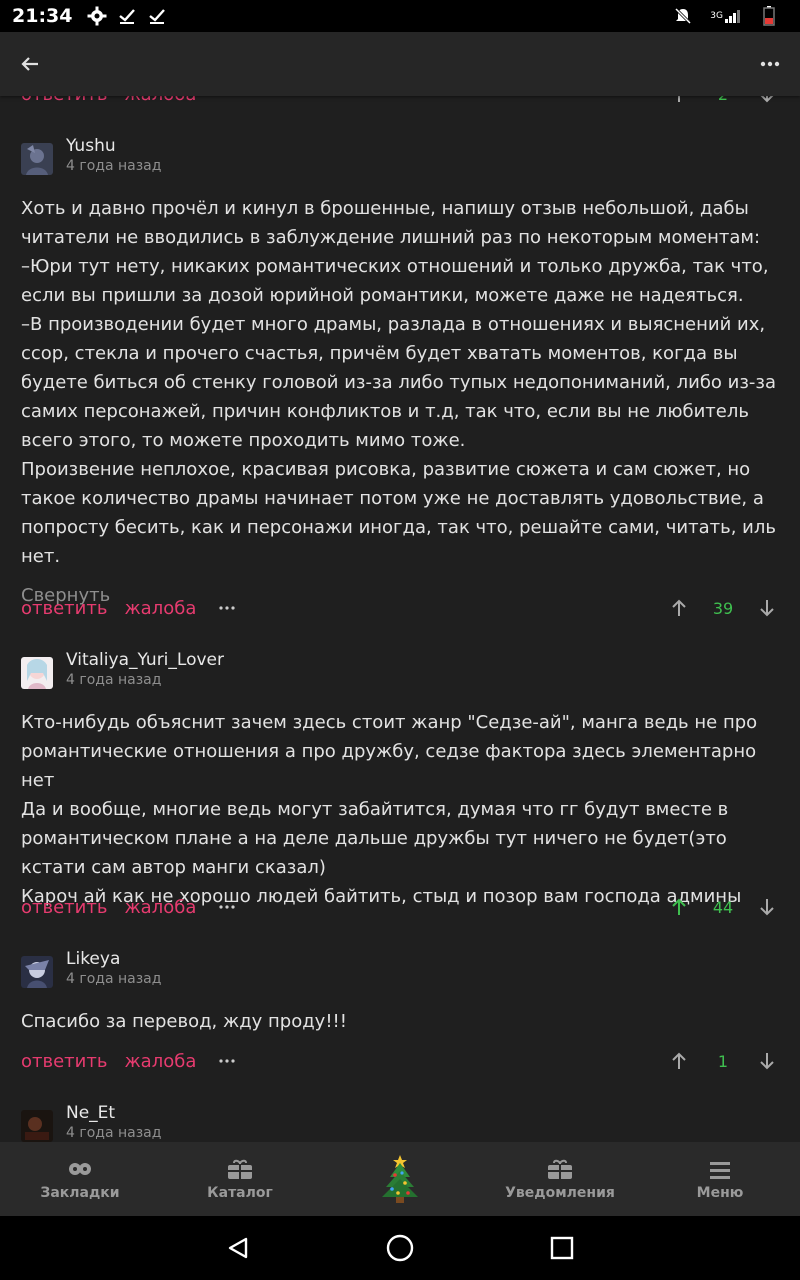 This screenshot has height=1280, width=800. What do you see at coordinates (400, 1122) in the screenshot?
I see `comment: Ne_Et 4 года назад` at bounding box center [400, 1122].